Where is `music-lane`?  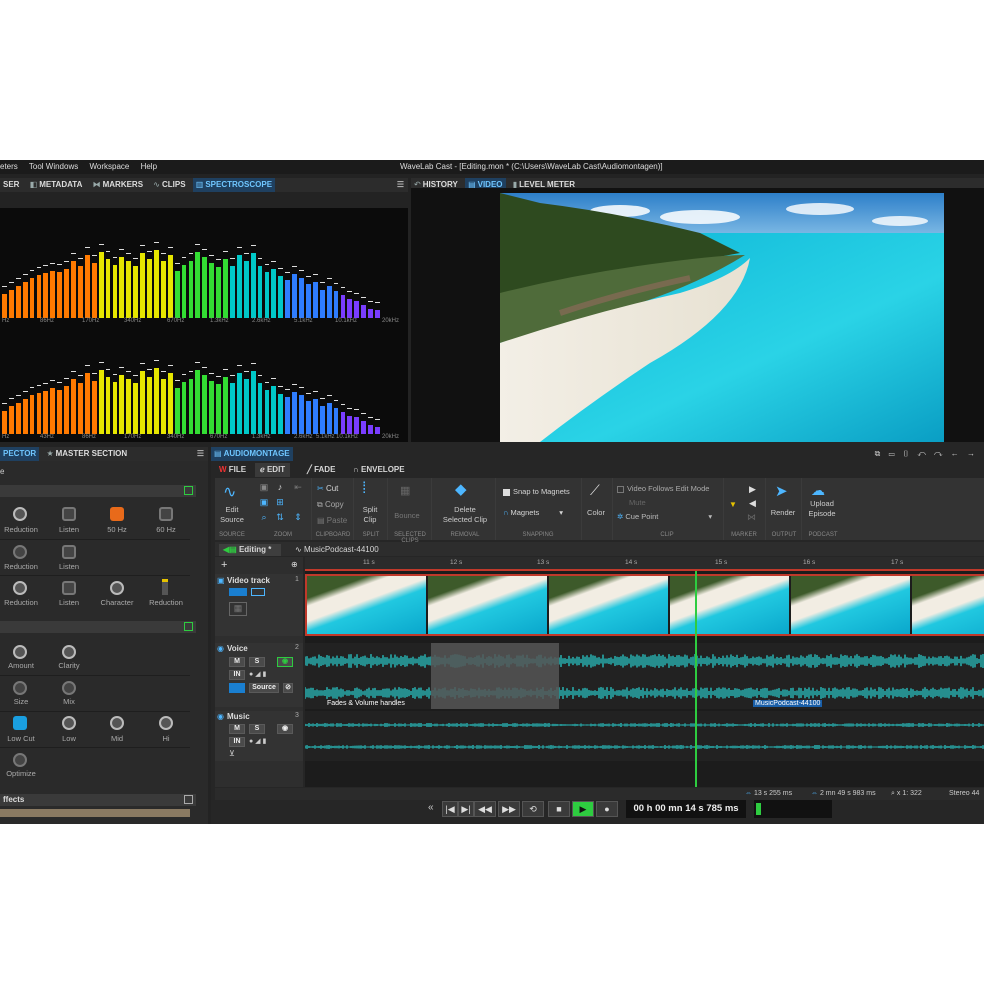
music-lane is located at coordinates (644, 736).